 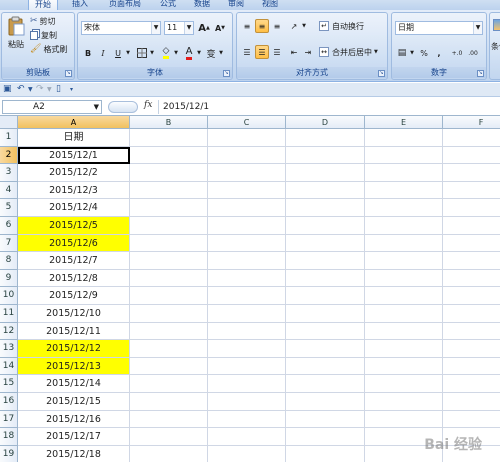 I want to click on increase-indent-button: ⇥, so click(x=308, y=52).